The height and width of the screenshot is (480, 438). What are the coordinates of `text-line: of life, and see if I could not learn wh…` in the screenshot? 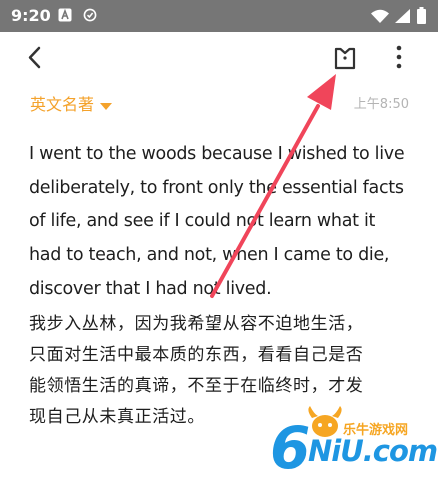 It's located at (202, 221).